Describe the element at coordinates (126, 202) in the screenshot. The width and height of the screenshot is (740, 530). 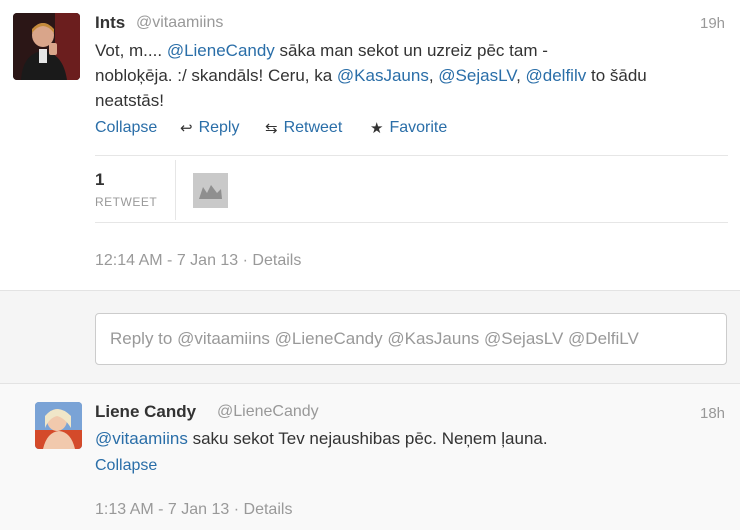
I see `retweet-count-label: RETWEET` at that location.